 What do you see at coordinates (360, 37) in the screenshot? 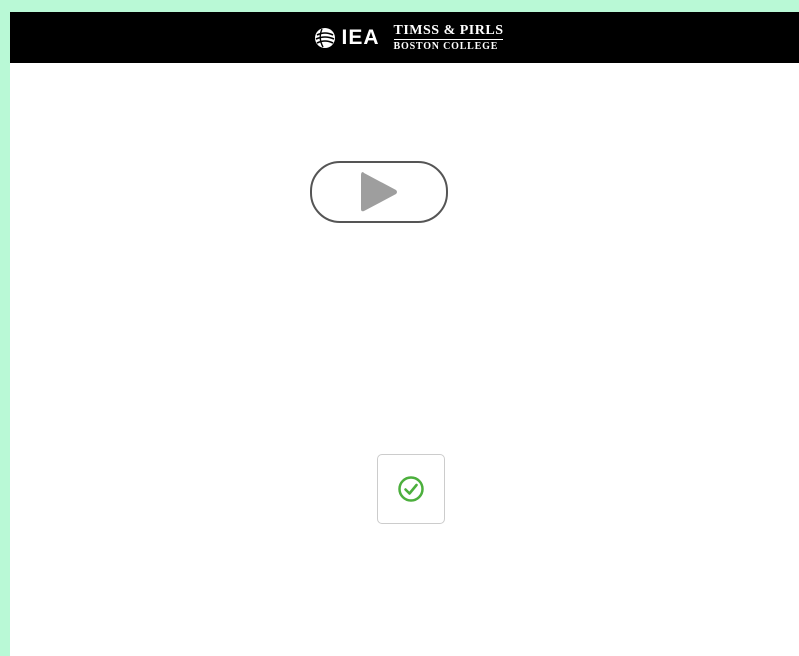
I see `logo-iea-text: IEA` at bounding box center [360, 37].